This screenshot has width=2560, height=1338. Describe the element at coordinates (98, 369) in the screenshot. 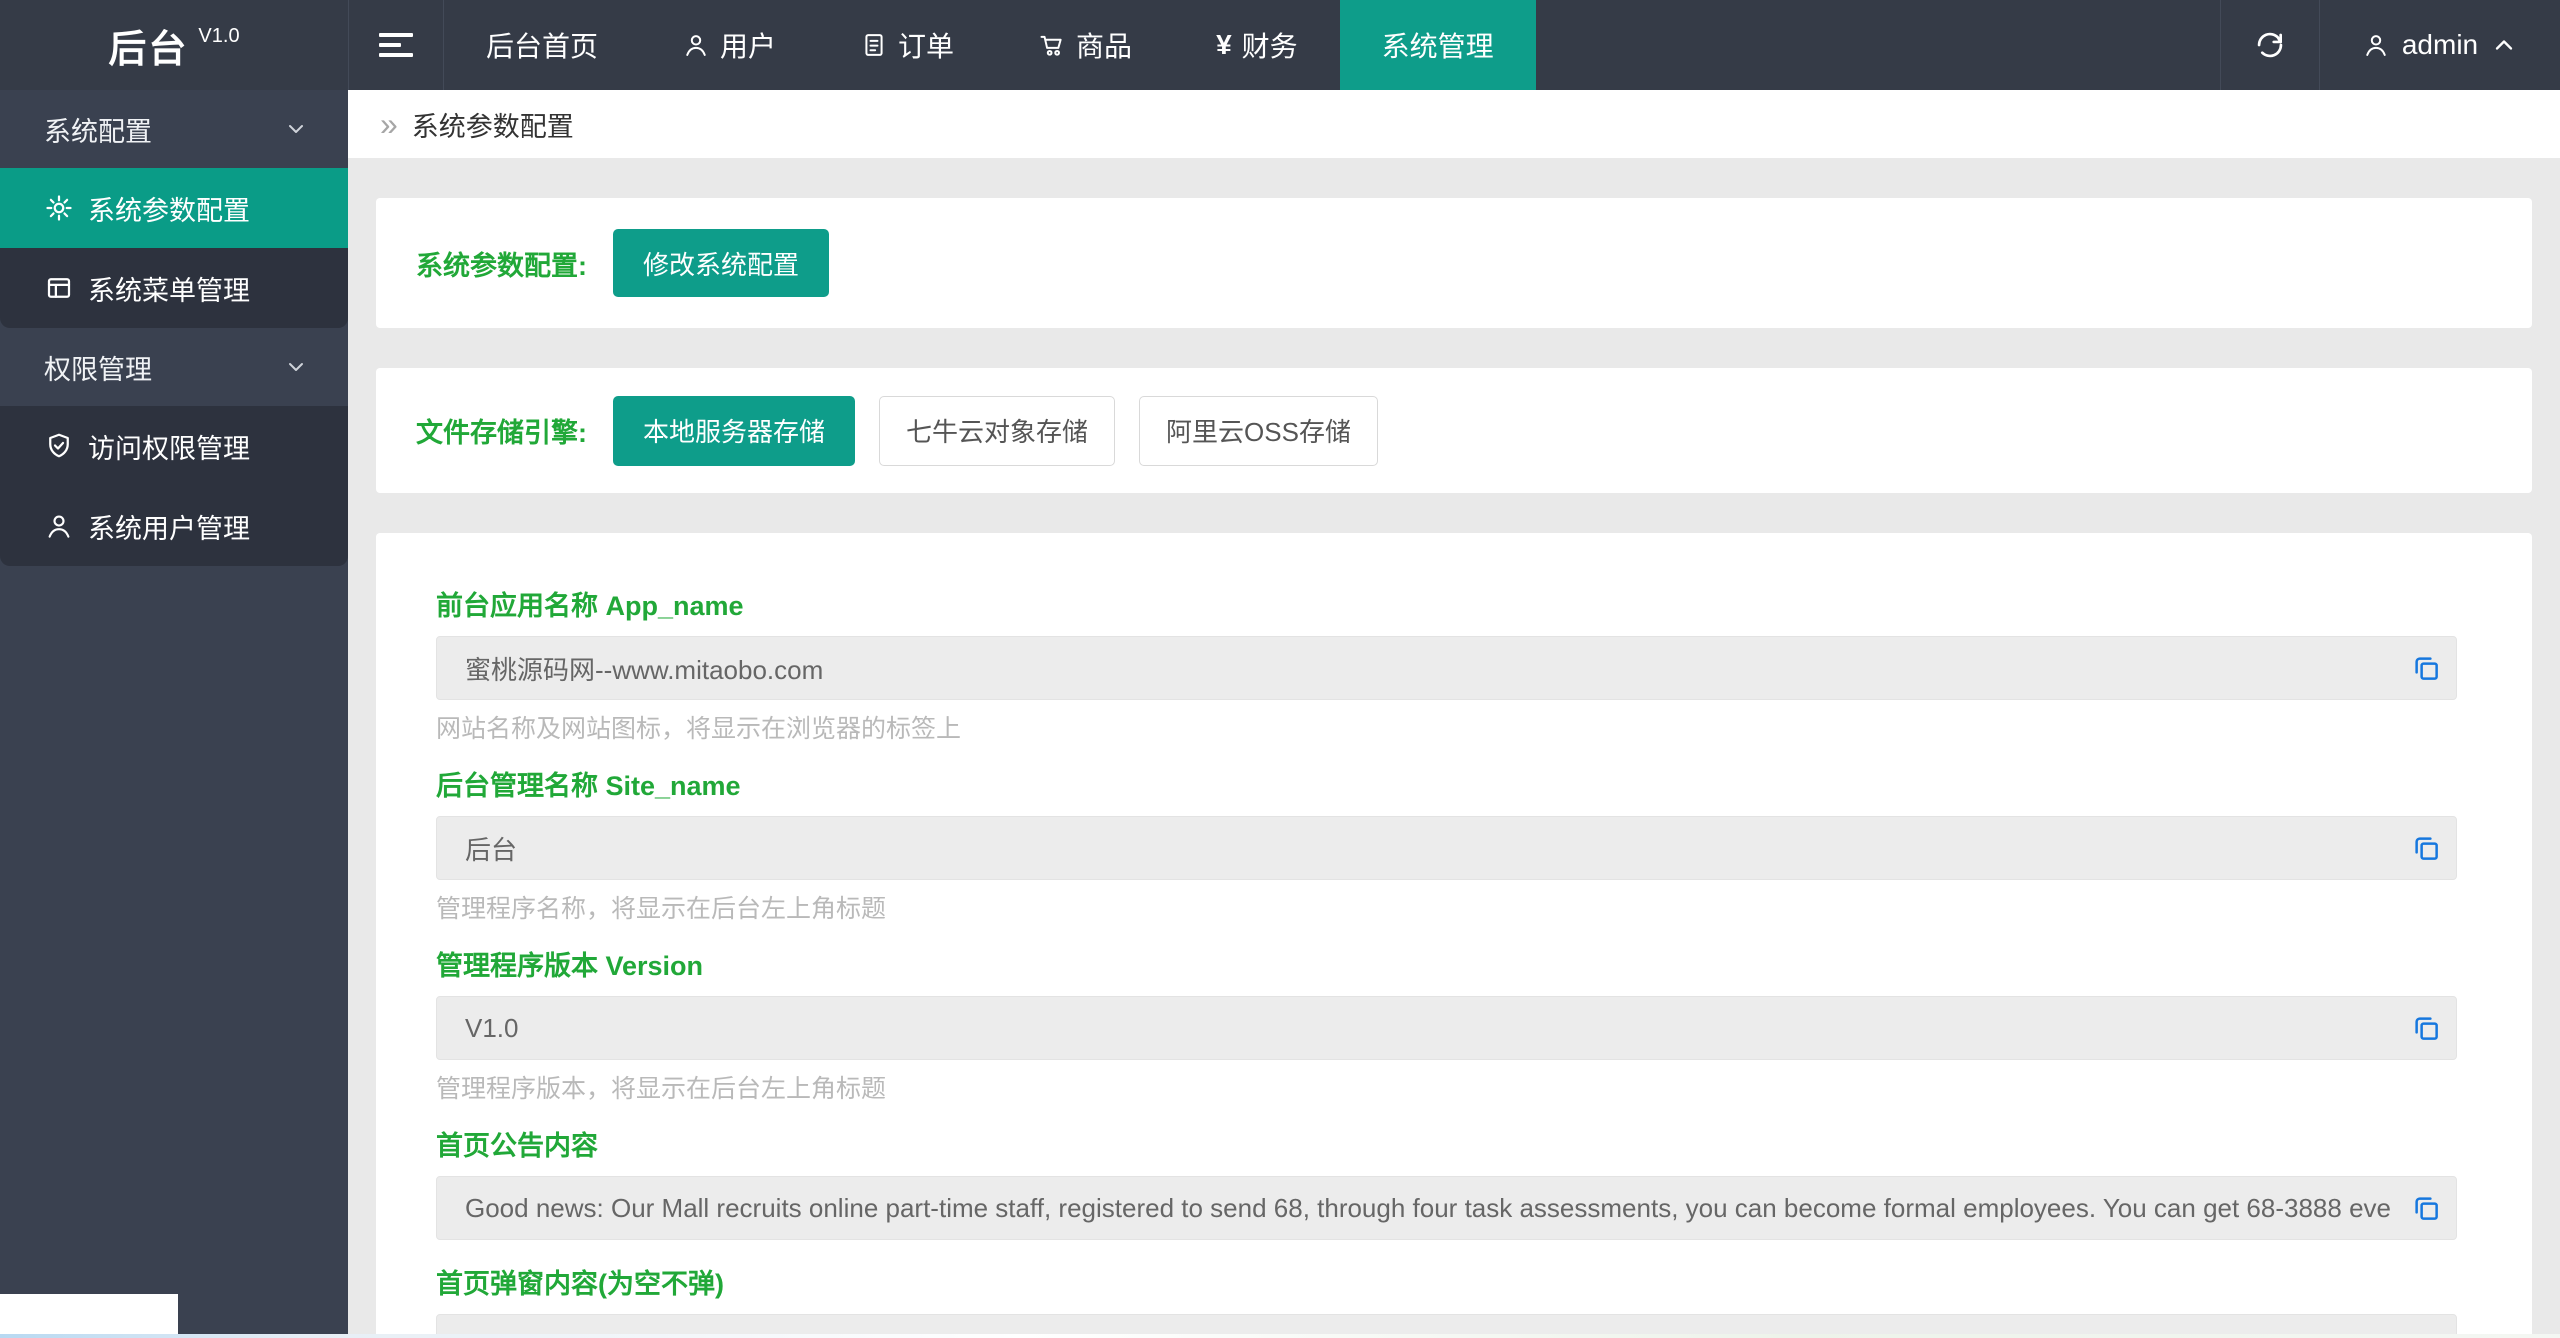

I see `sidebar-group-label: 权限管理` at that location.